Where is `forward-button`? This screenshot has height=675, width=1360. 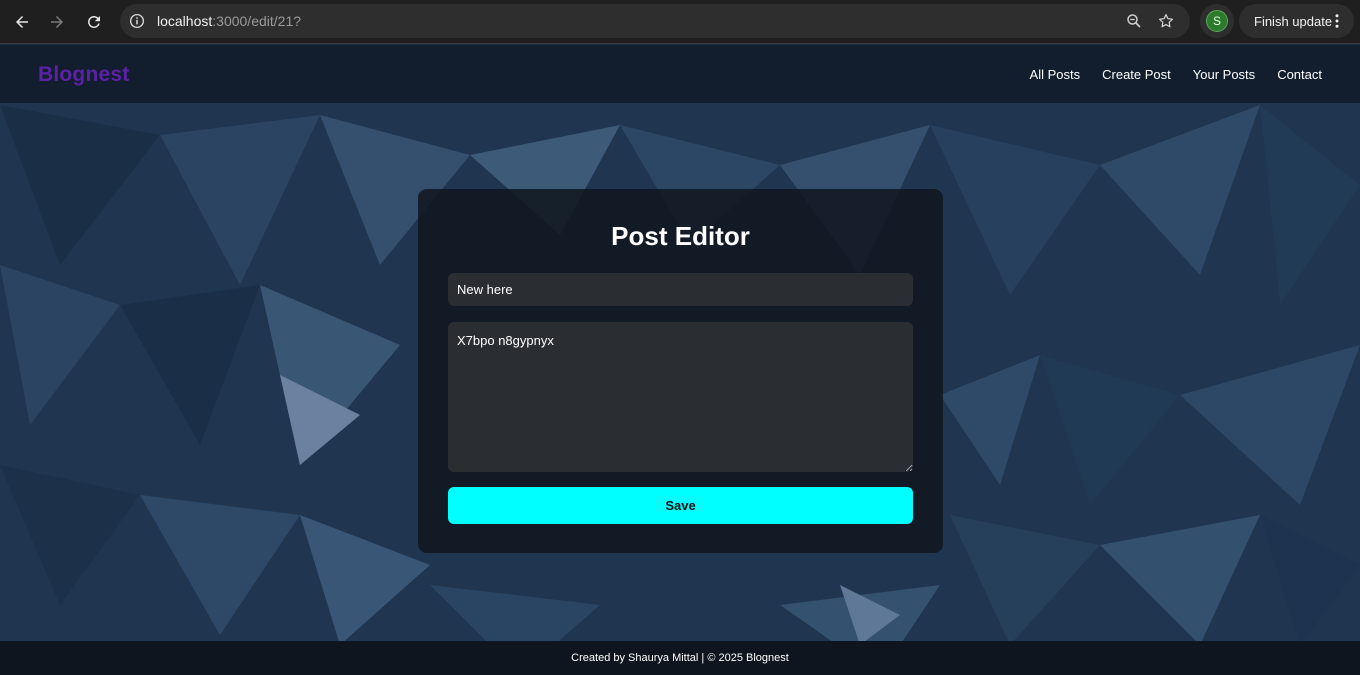
forward-button is located at coordinates (57, 22).